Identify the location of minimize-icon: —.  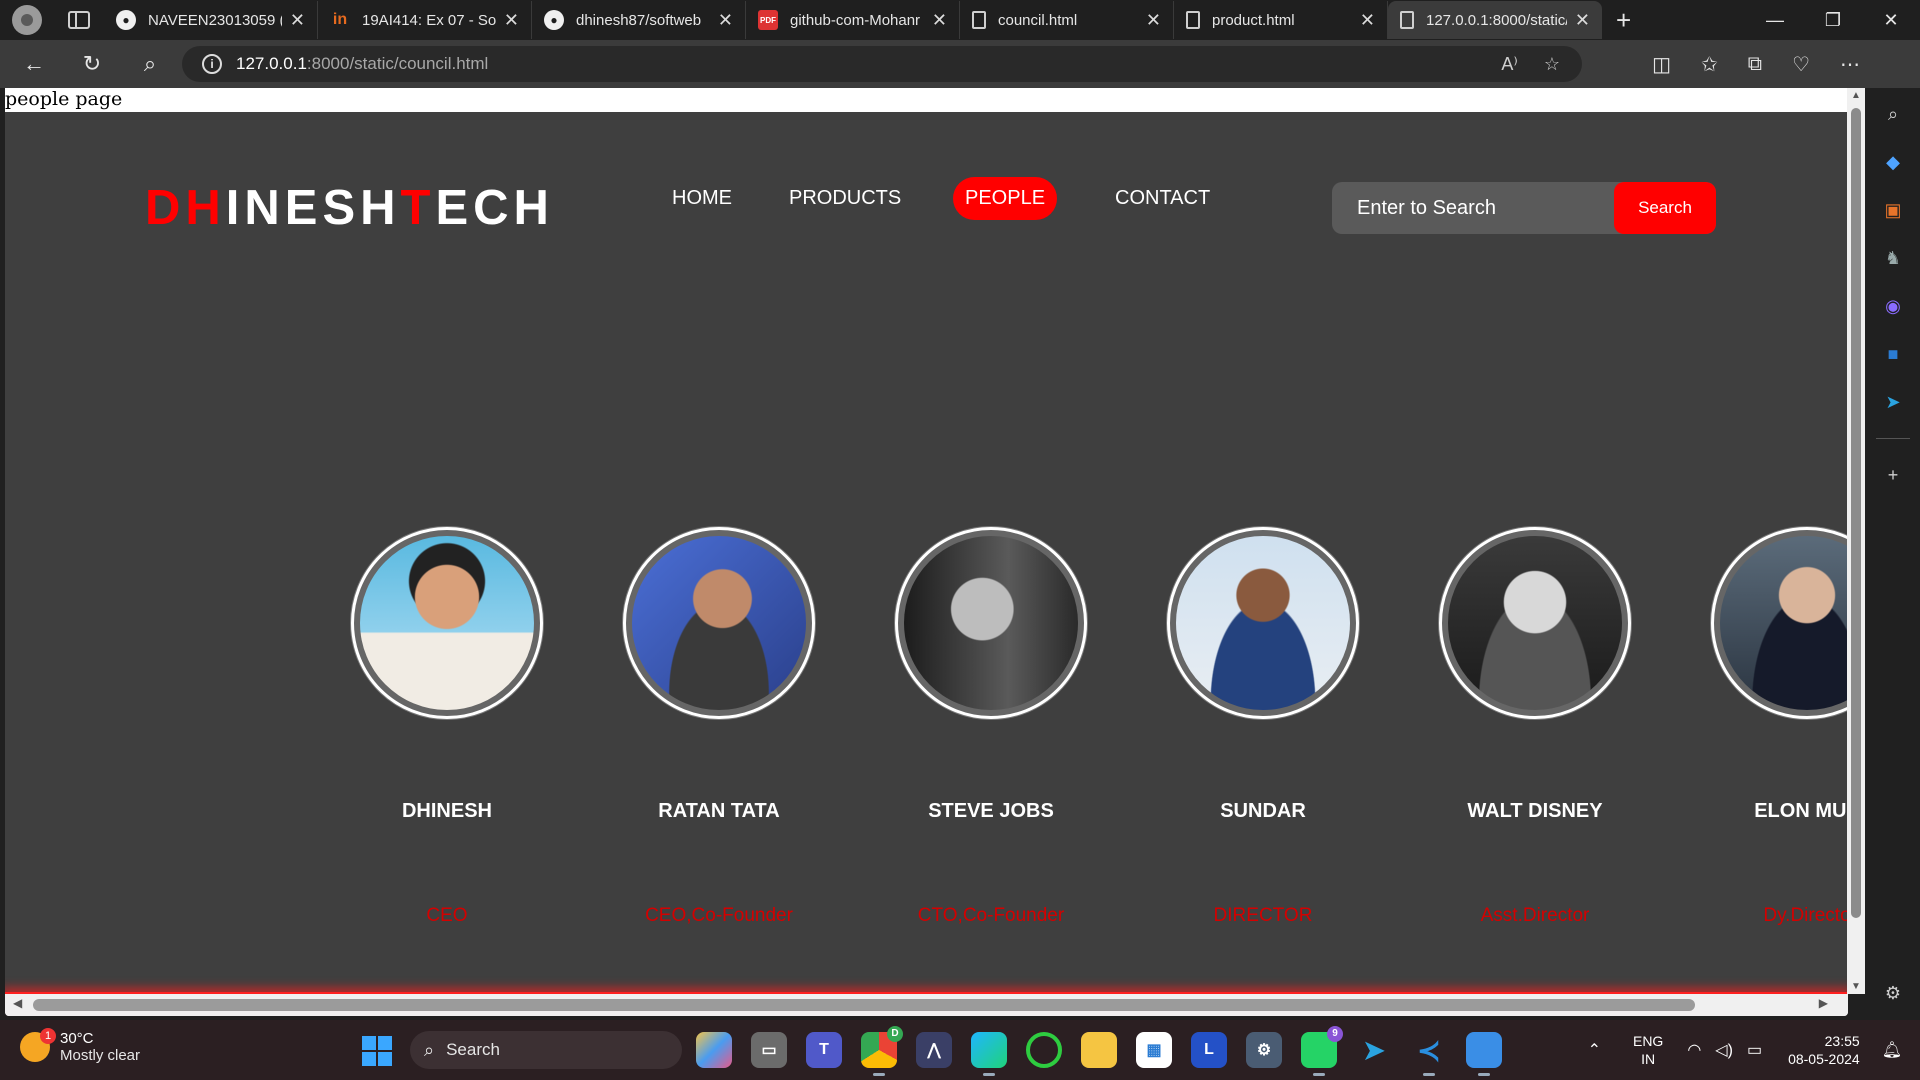
(1775, 20).